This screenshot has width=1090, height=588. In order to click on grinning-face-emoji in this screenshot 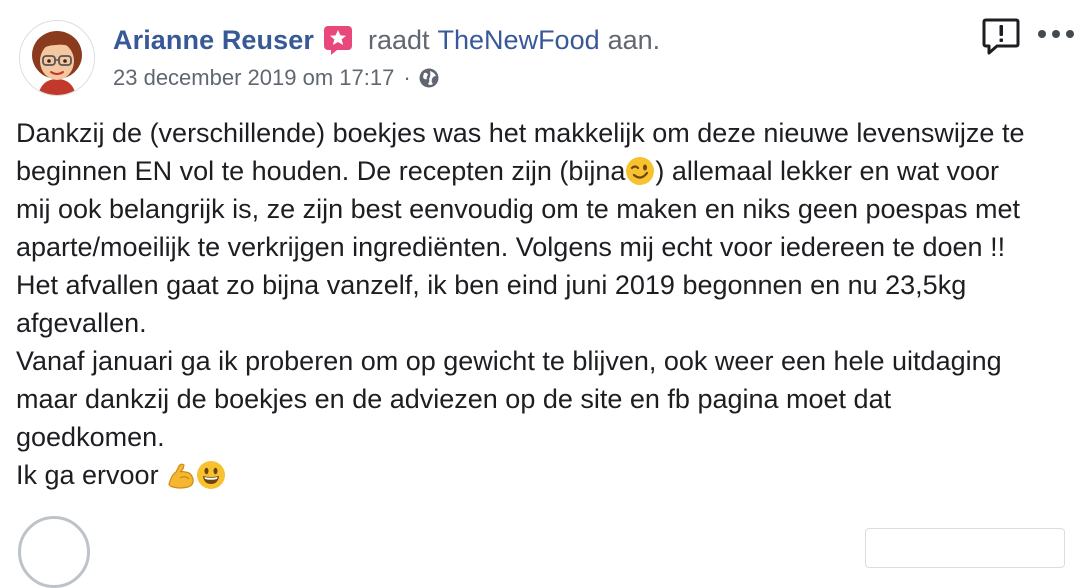, I will do `click(211, 475)`.